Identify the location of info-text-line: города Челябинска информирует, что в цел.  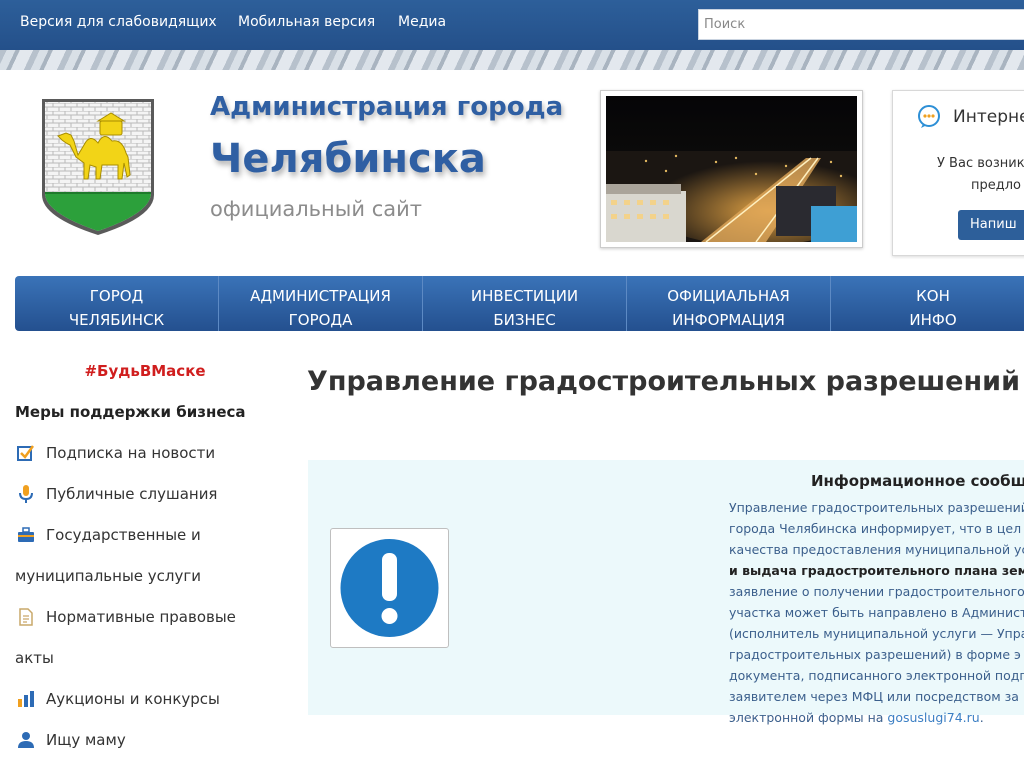
(875, 528).